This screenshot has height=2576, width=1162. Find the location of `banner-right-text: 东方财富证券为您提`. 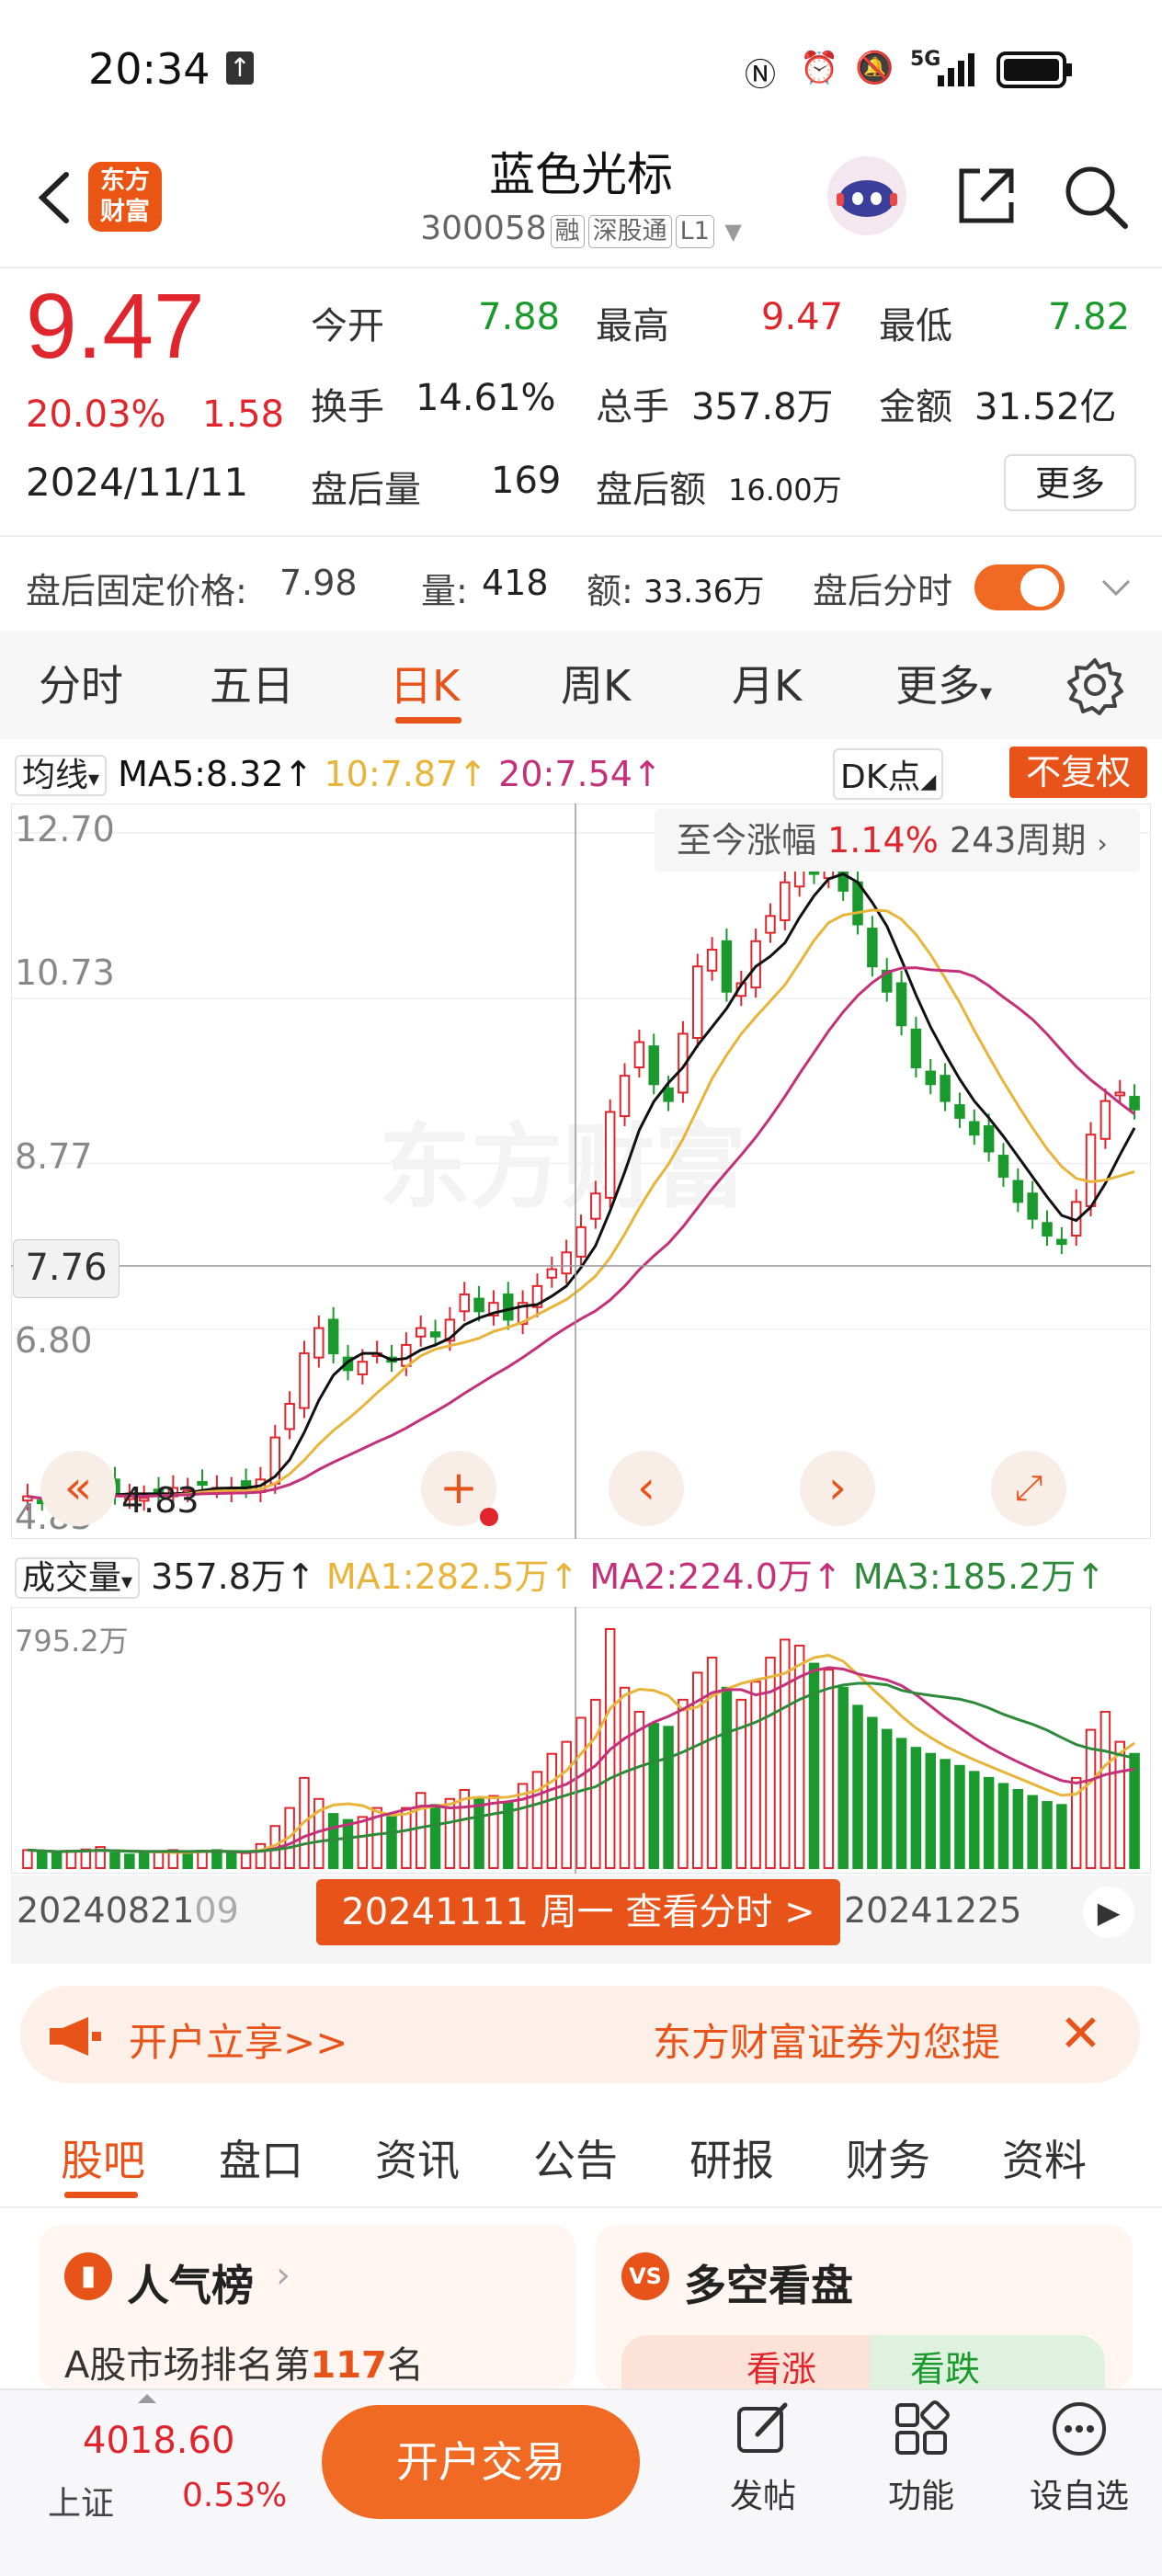

banner-right-text: 东方财富证券为您提 is located at coordinates (827, 2040).